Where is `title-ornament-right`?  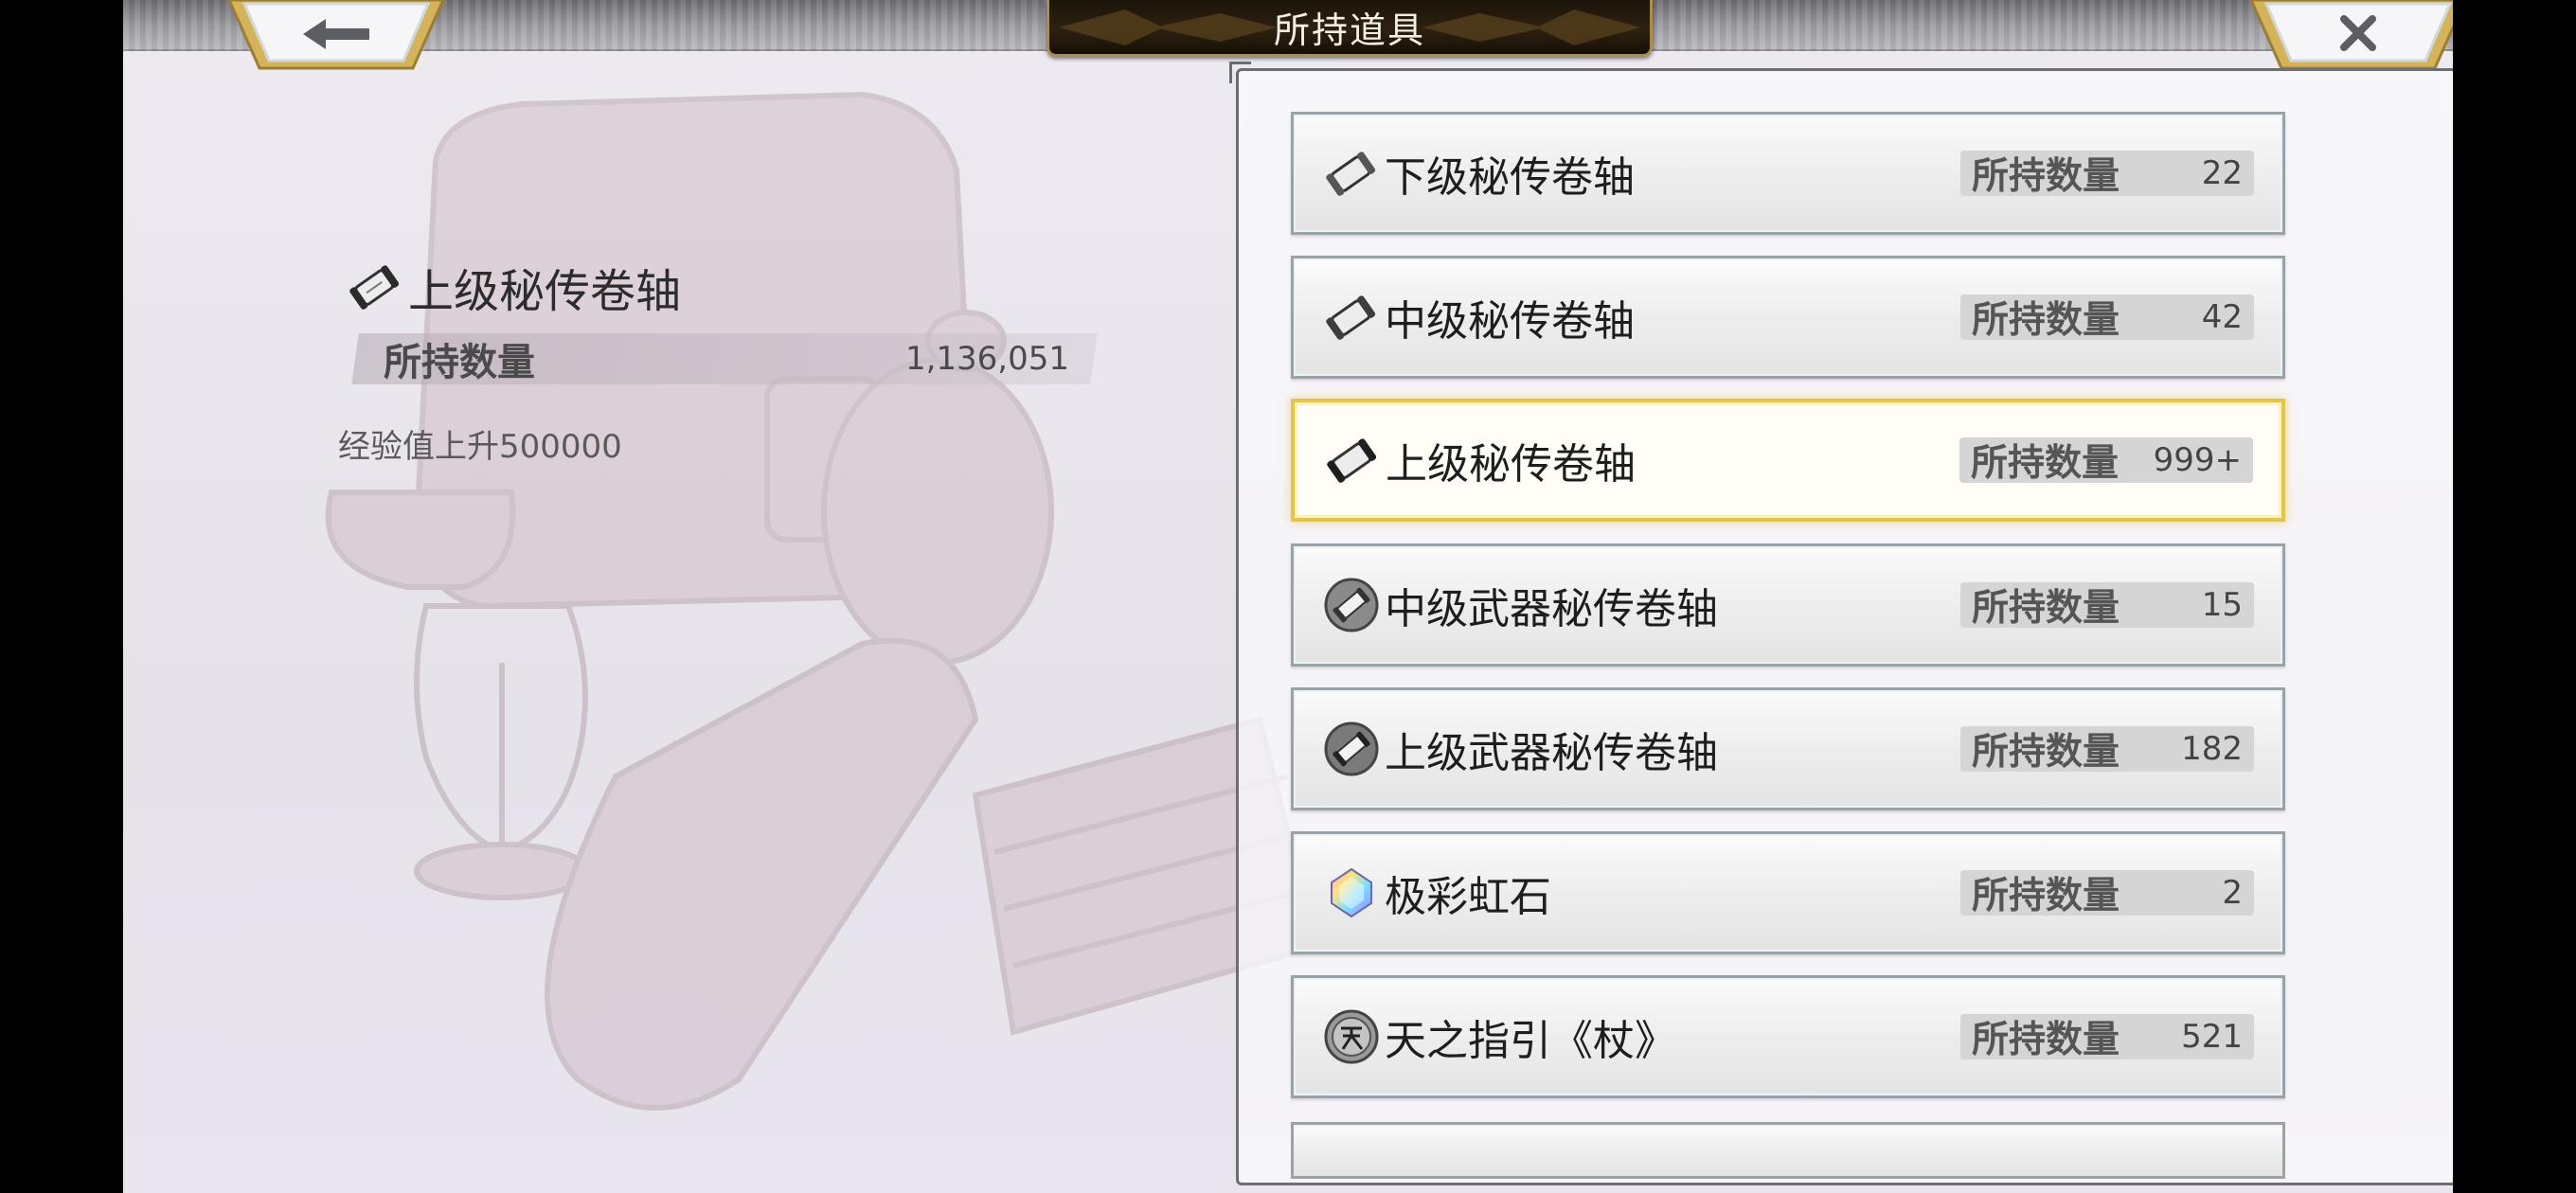
title-ornament-right is located at coordinates (1531, 27).